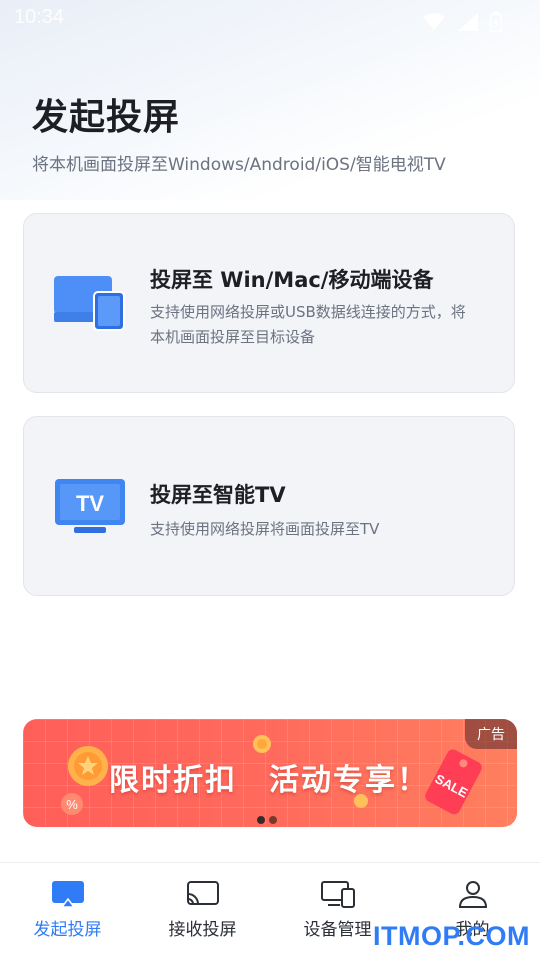  What do you see at coordinates (472, 894) in the screenshot?
I see `person-icon` at bounding box center [472, 894].